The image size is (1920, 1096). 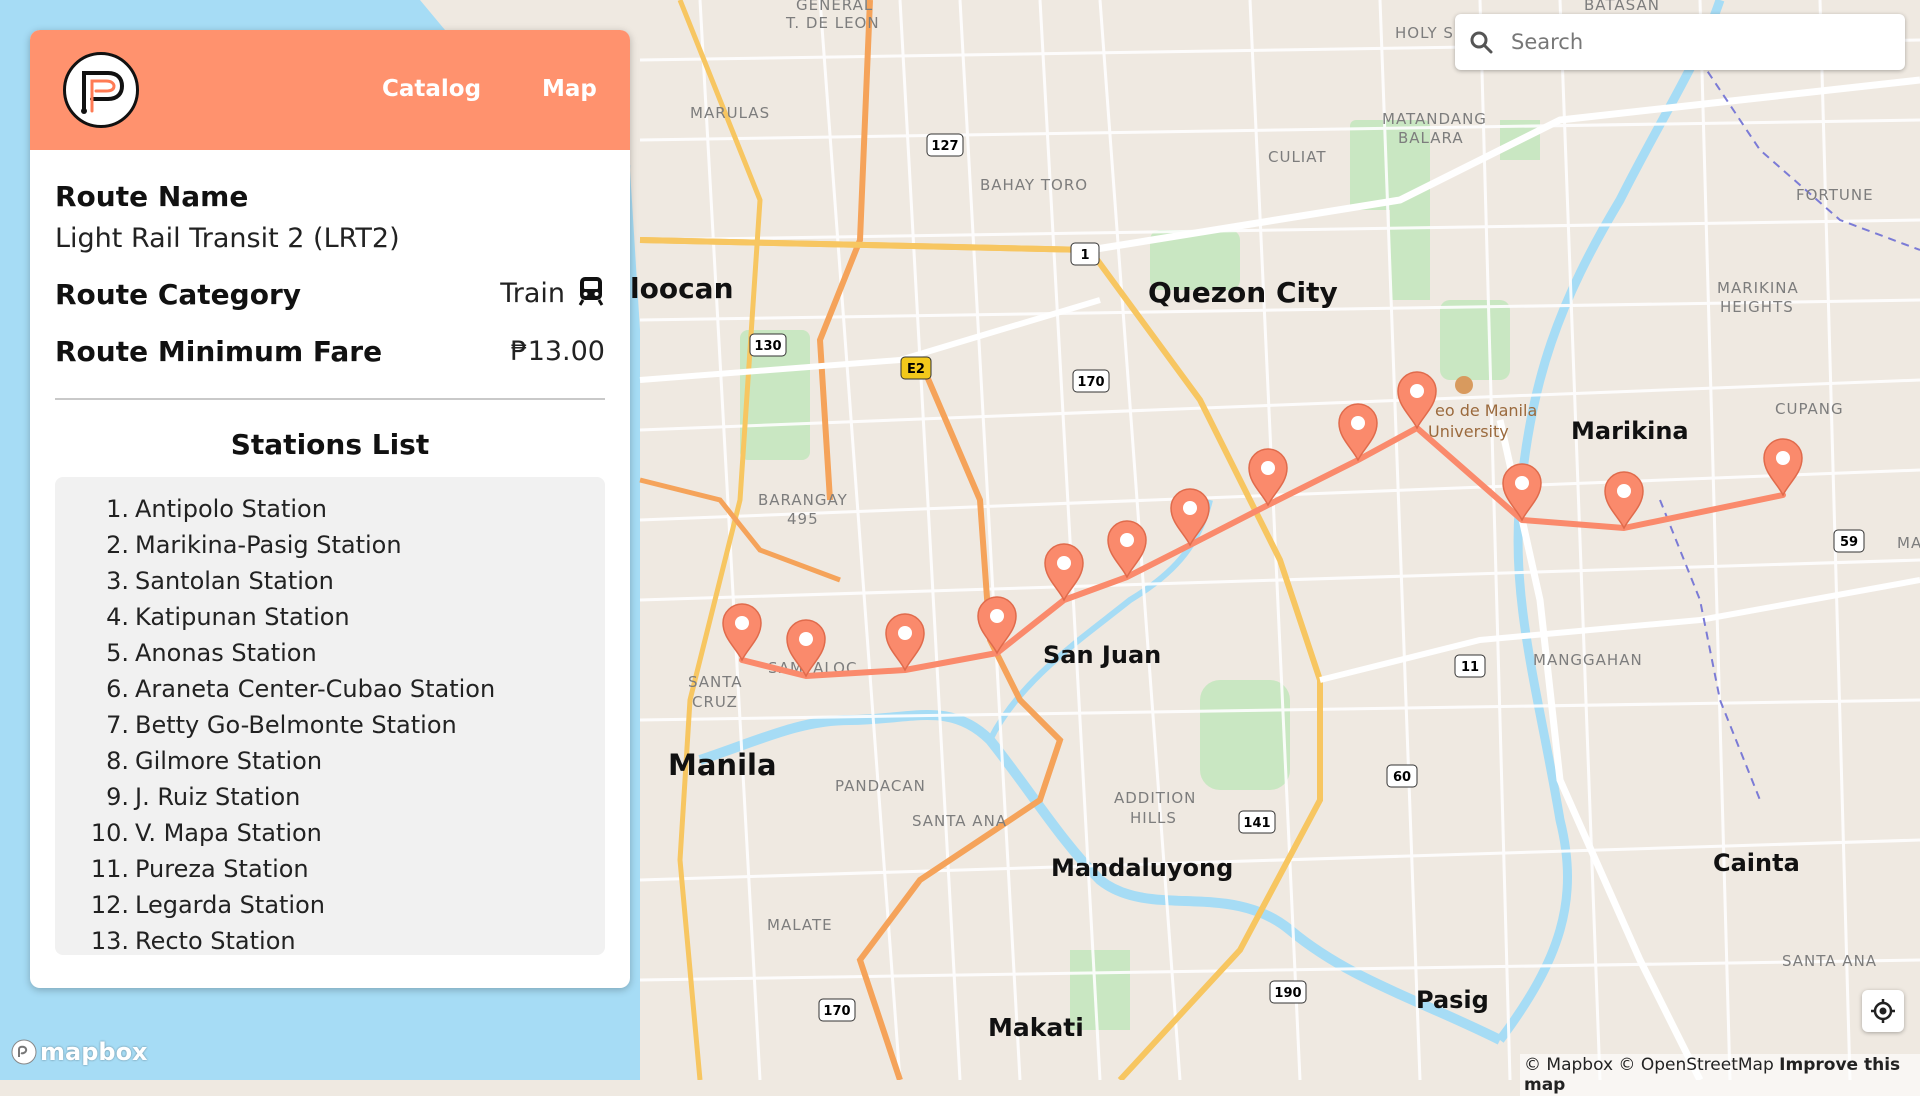 What do you see at coordinates (1486, 410) in the screenshot?
I see `svg-text: eo de Manila` at bounding box center [1486, 410].